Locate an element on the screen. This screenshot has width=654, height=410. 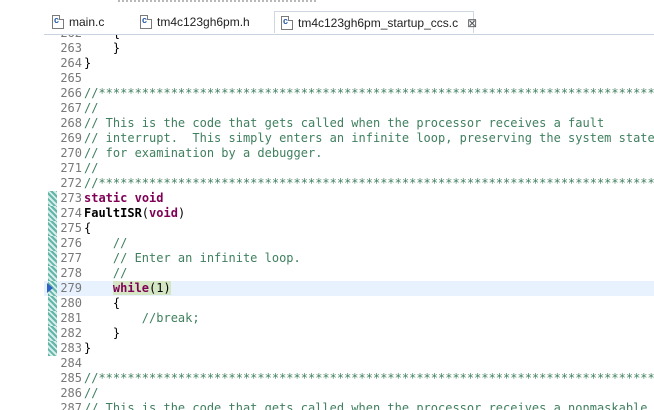
line-number: 280 is located at coordinates (71, 303).